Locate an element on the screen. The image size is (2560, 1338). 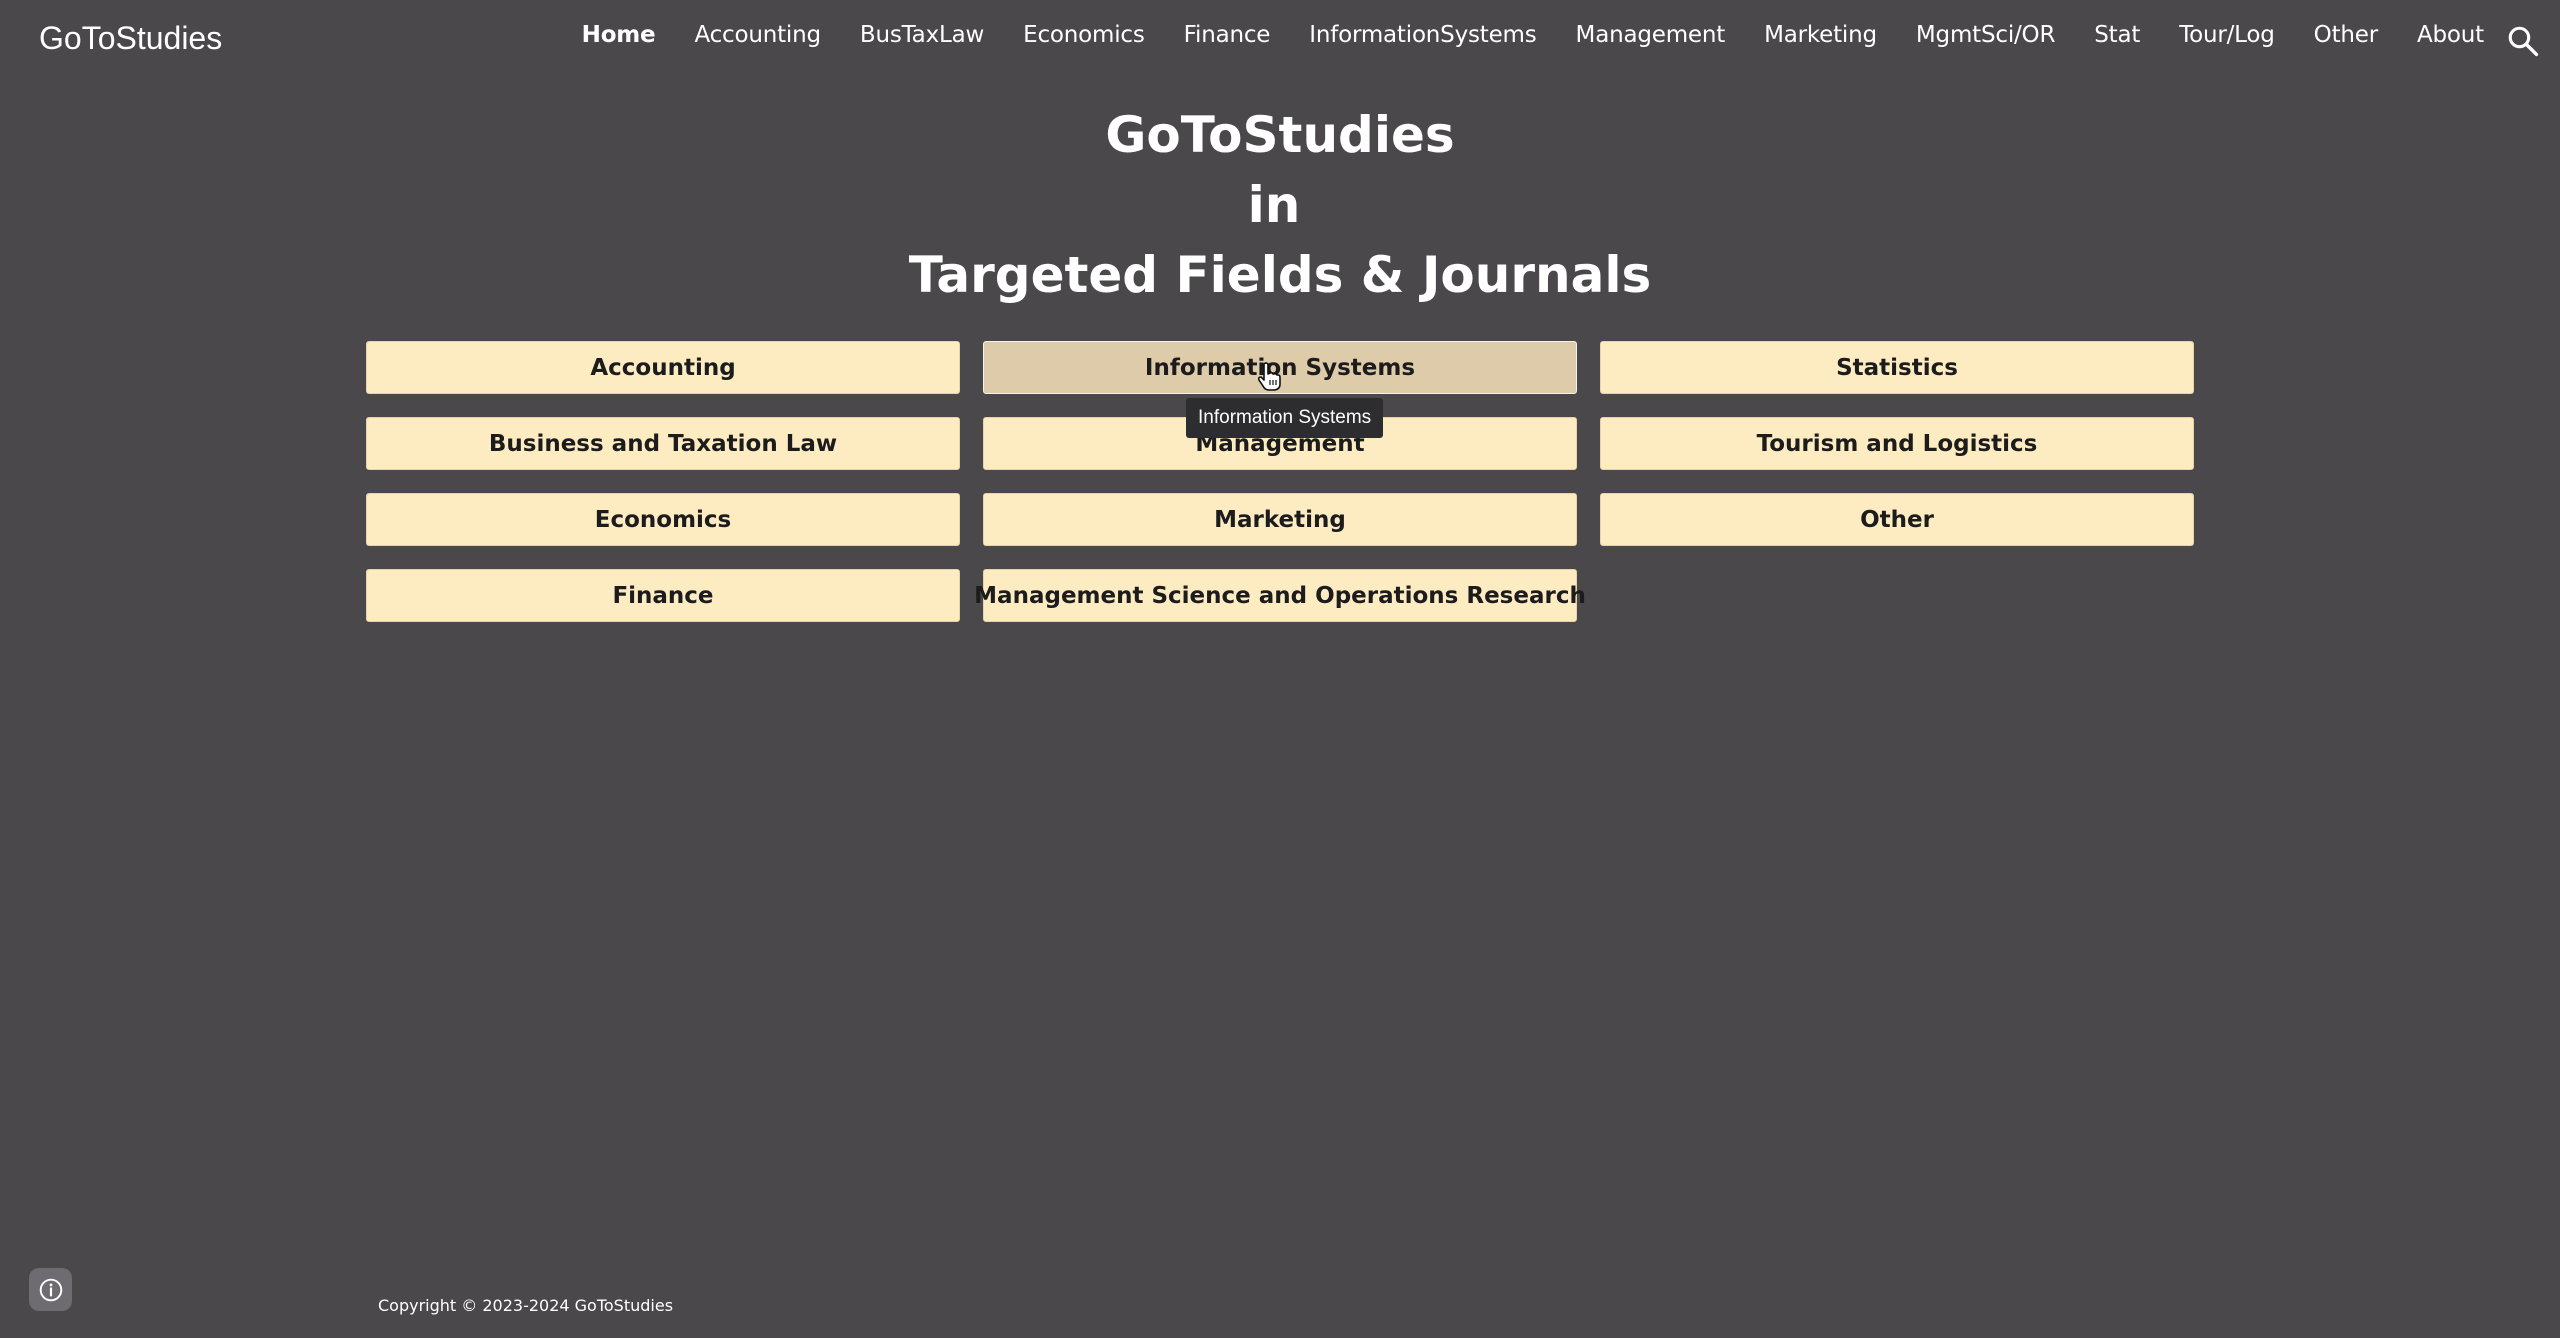
search-icon is located at coordinates (2523, 41).